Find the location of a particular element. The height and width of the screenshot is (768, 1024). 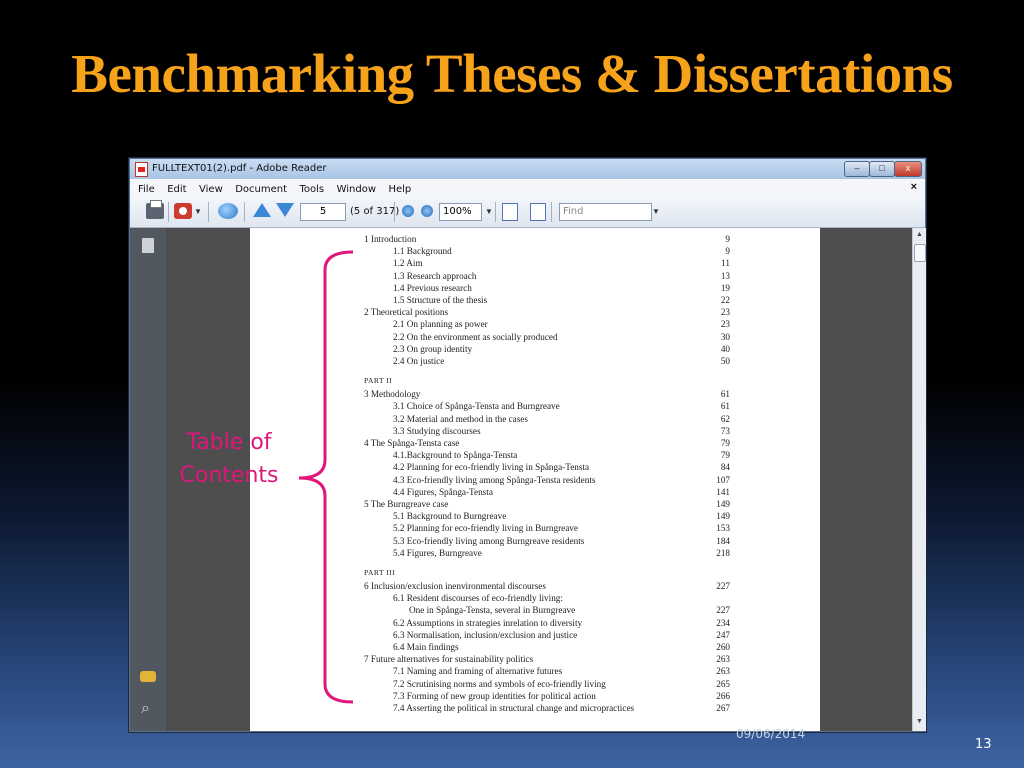

toc-entry-title: 1.3 Research approach is located at coordinates (435, 275).